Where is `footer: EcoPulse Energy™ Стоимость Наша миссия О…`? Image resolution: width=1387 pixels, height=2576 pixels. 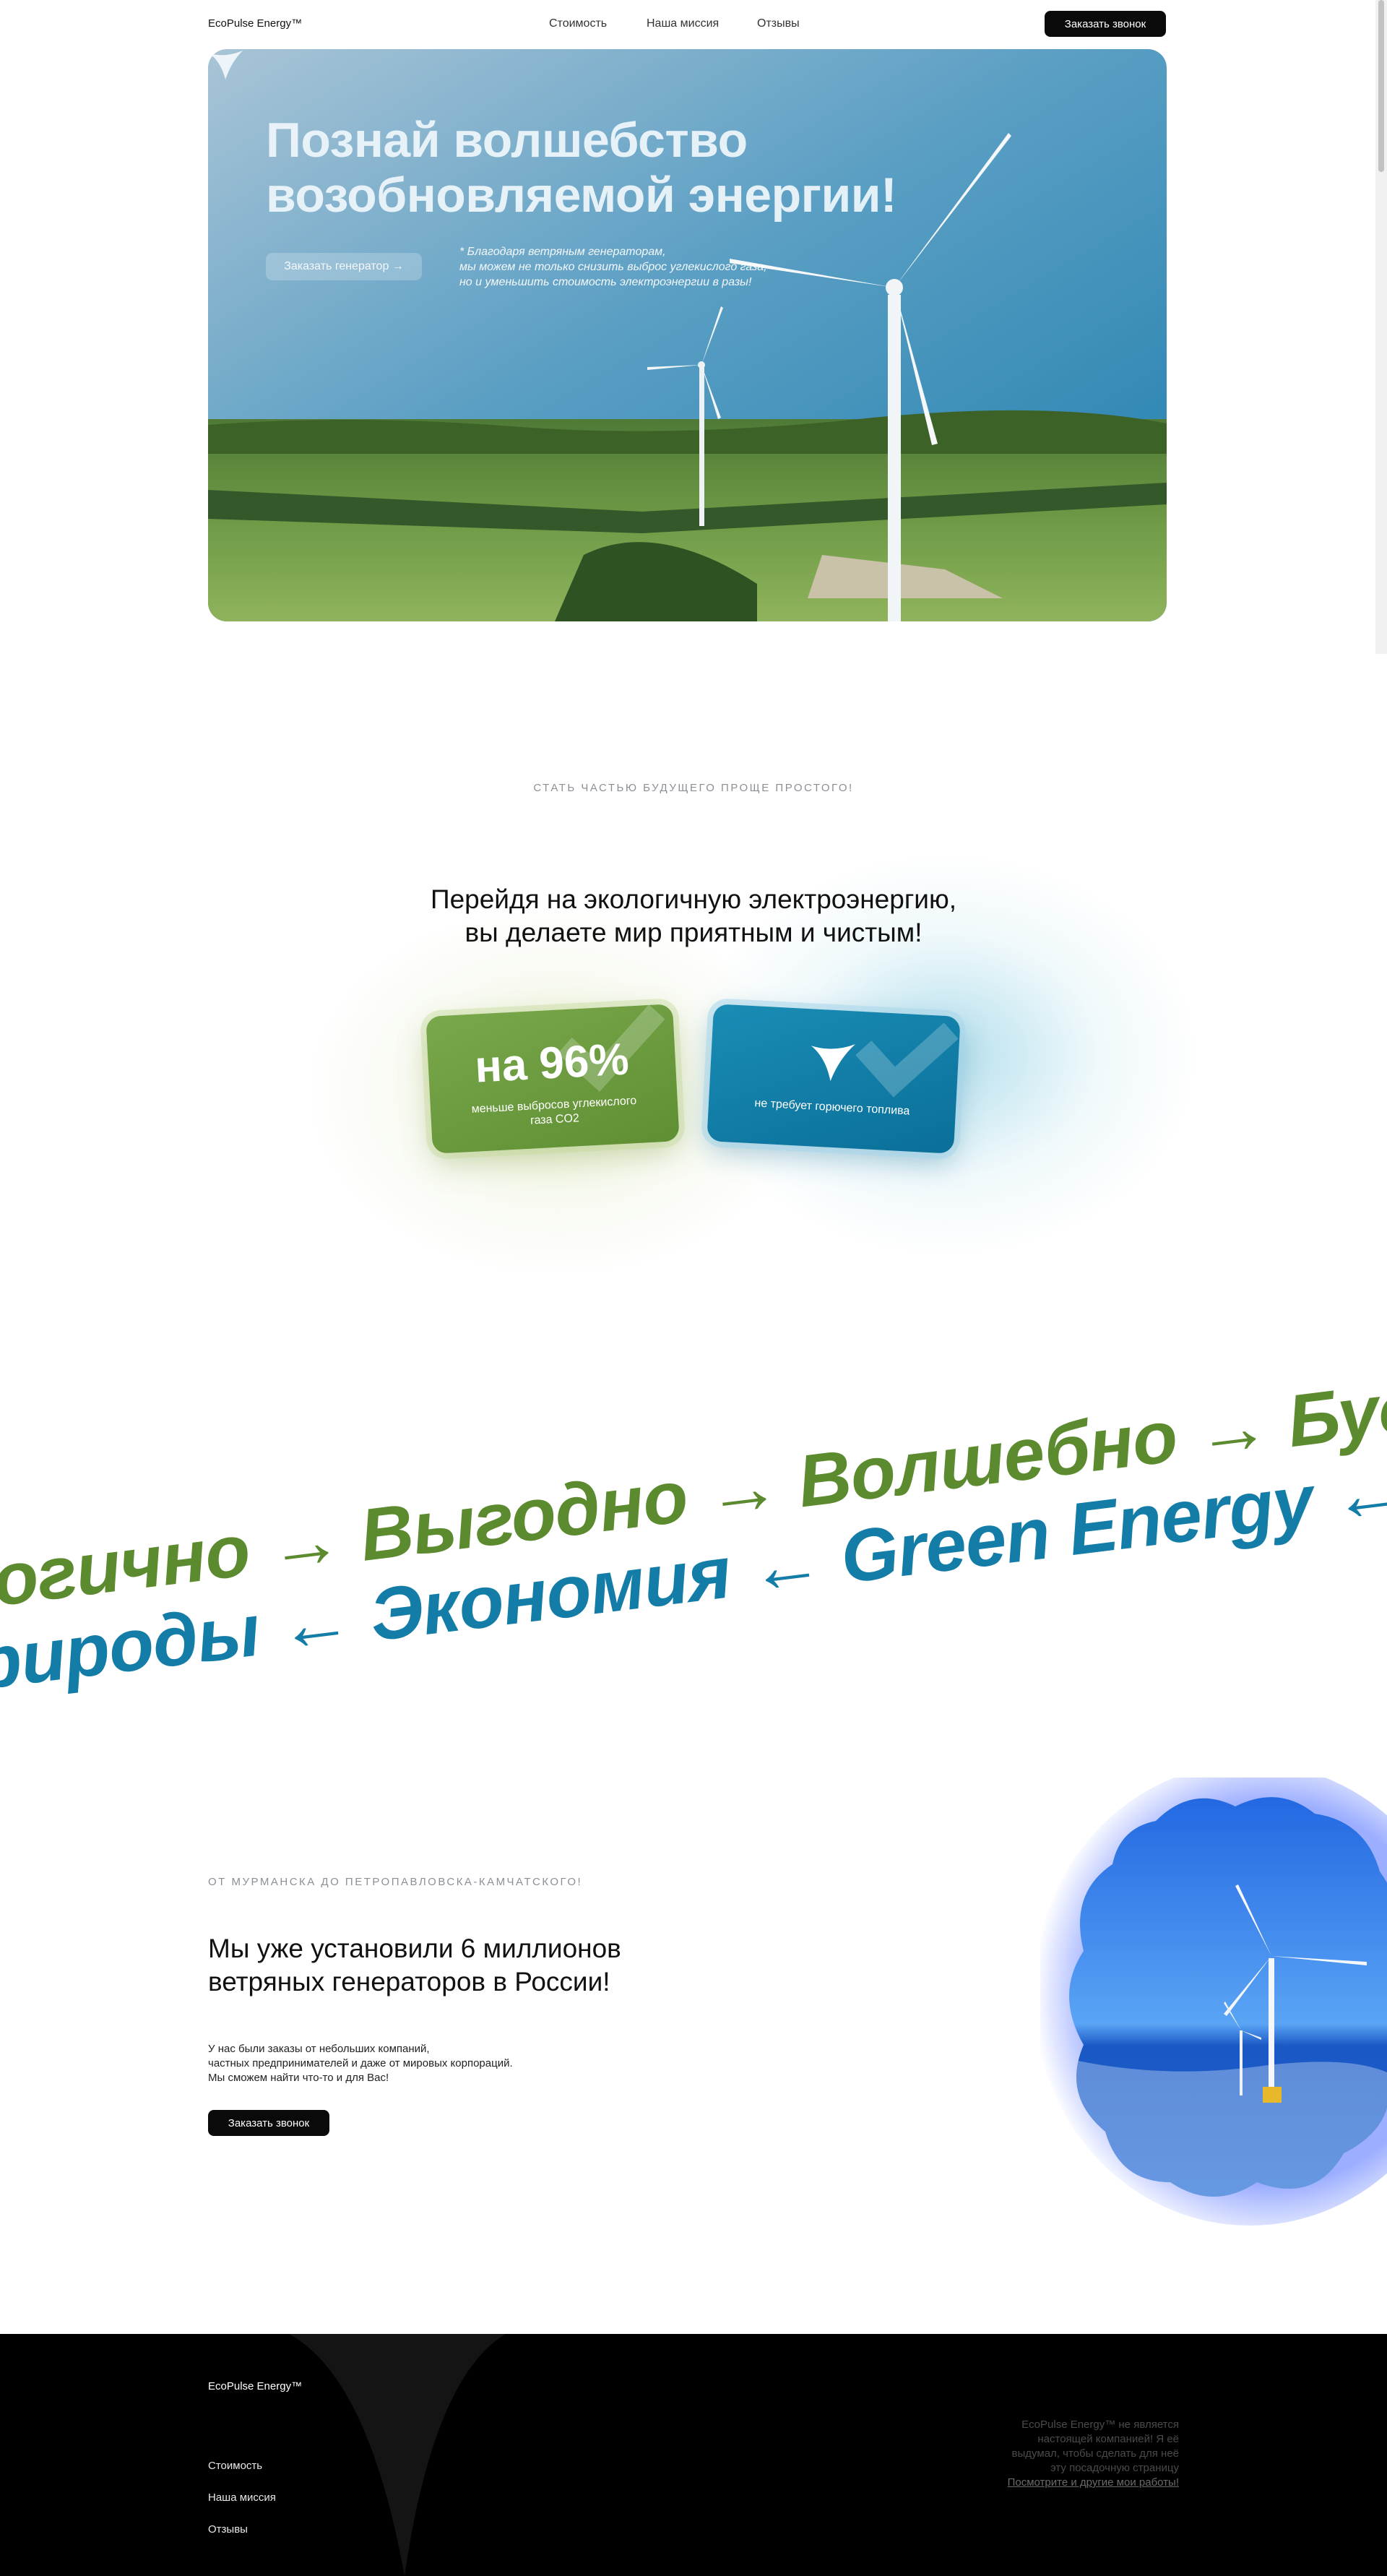
footer: EcoPulse Energy™ Стоимость Наша миссия О… is located at coordinates (693, 2455).